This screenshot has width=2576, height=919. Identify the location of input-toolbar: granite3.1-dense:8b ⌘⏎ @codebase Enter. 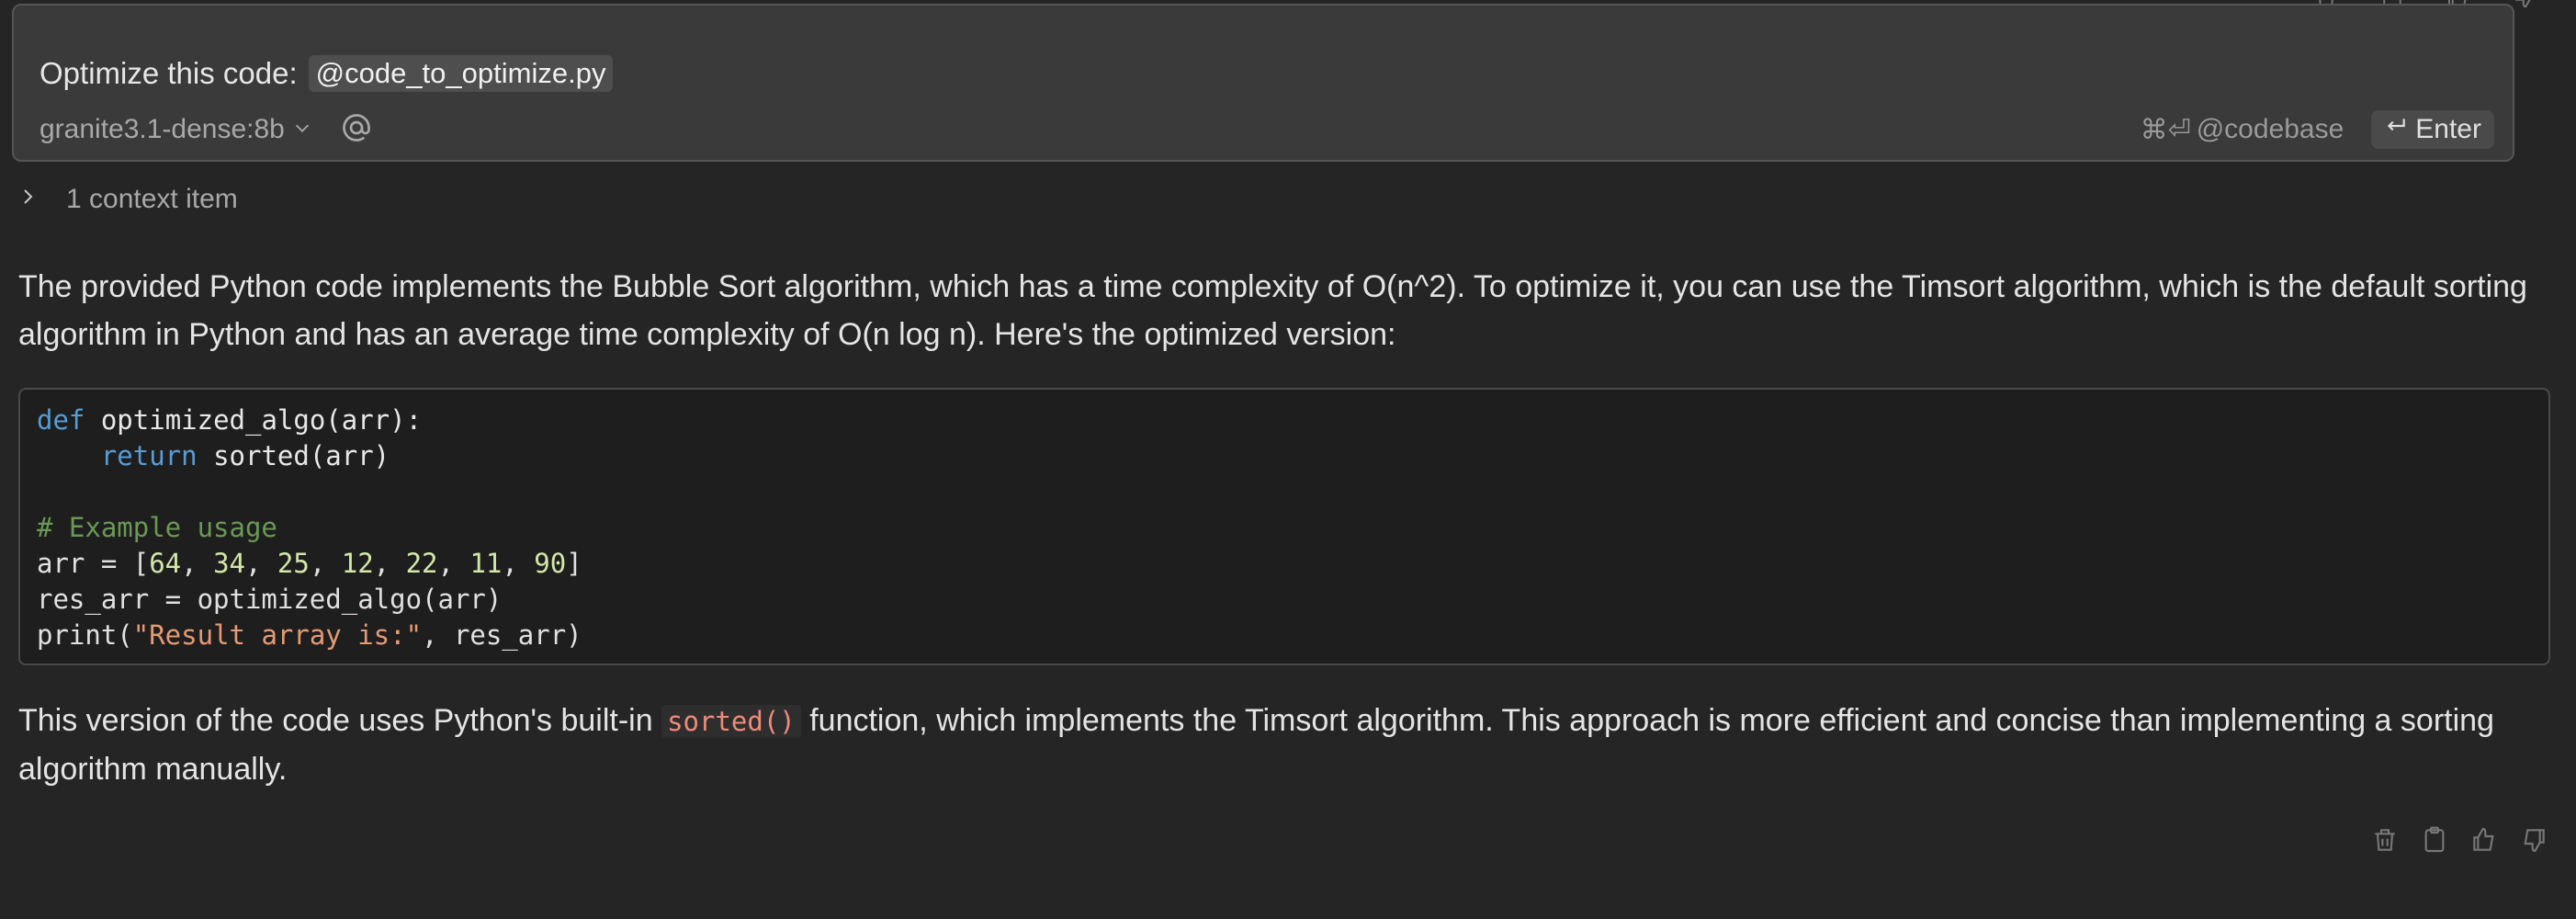
(1267, 130).